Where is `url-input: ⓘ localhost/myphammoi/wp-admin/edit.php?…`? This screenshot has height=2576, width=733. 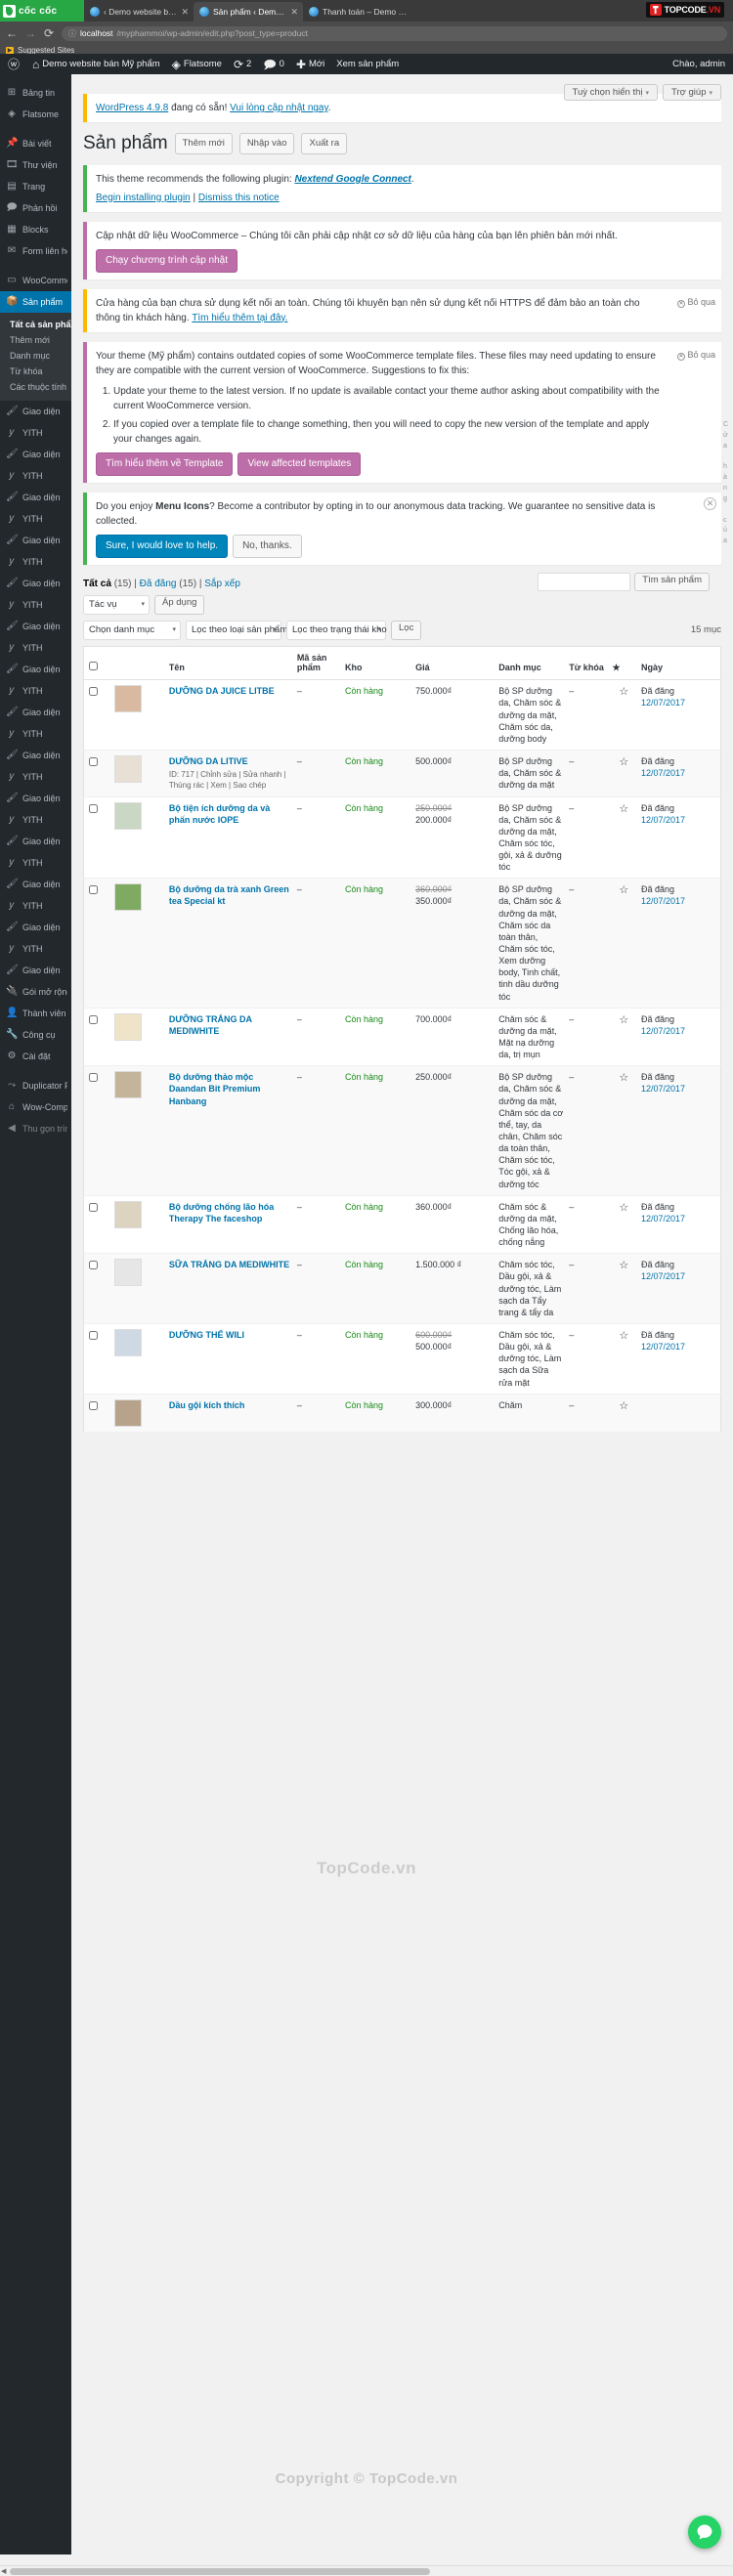
url-input: ⓘ localhost/myphammoi/wp-admin/edit.php?… is located at coordinates (395, 33).